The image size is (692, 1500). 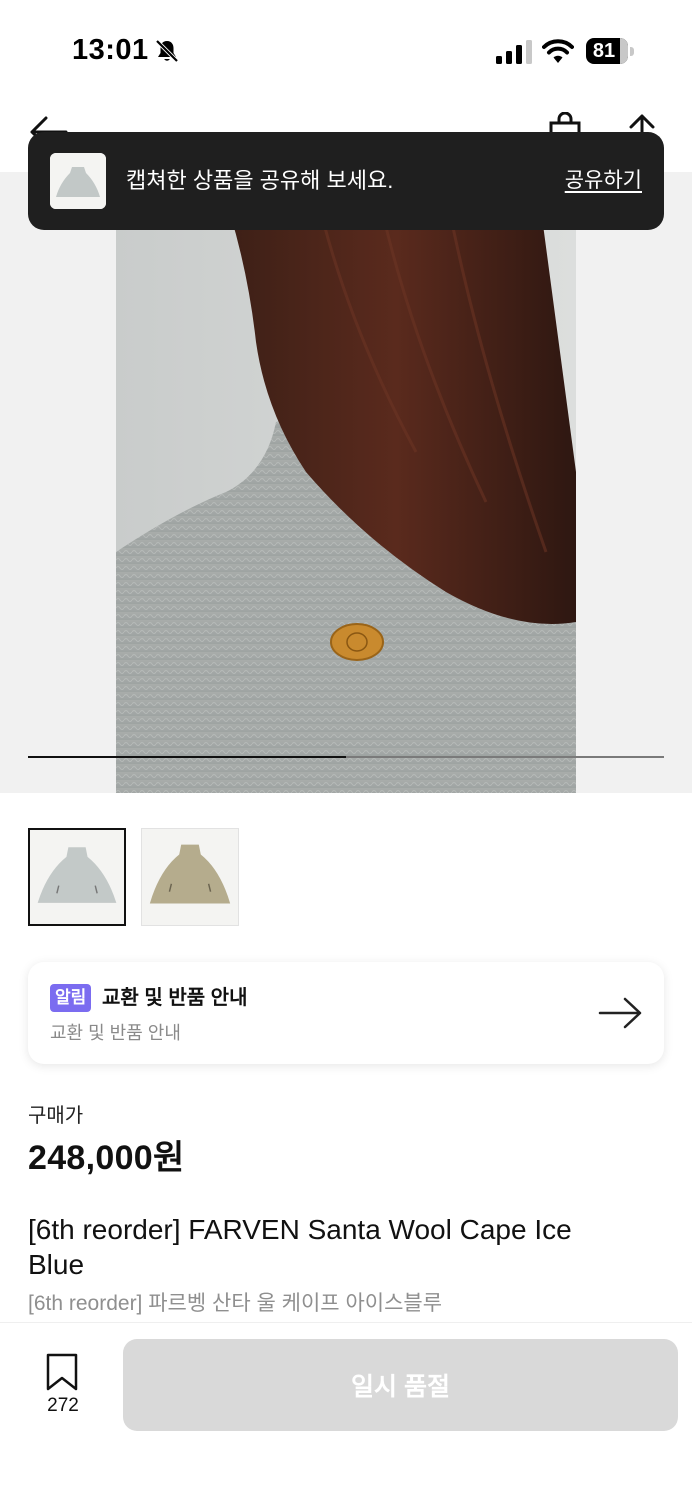 I want to click on thumbnail-ice-blue, so click(x=77, y=877).